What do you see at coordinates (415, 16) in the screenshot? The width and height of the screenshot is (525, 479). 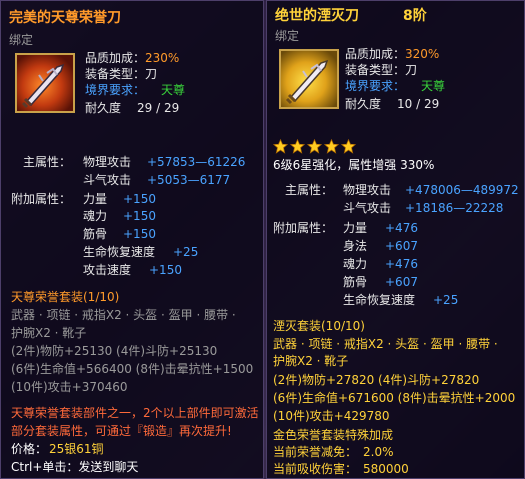 I see `item-grade: 8阶` at bounding box center [415, 16].